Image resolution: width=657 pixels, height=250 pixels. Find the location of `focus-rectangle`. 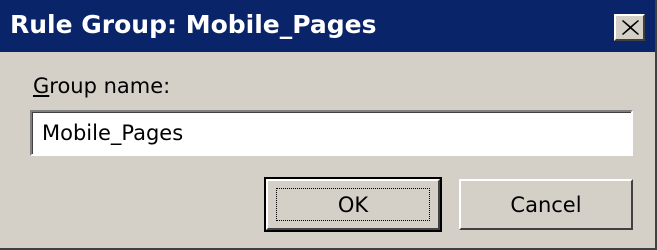

focus-rectangle is located at coordinates (353, 204).